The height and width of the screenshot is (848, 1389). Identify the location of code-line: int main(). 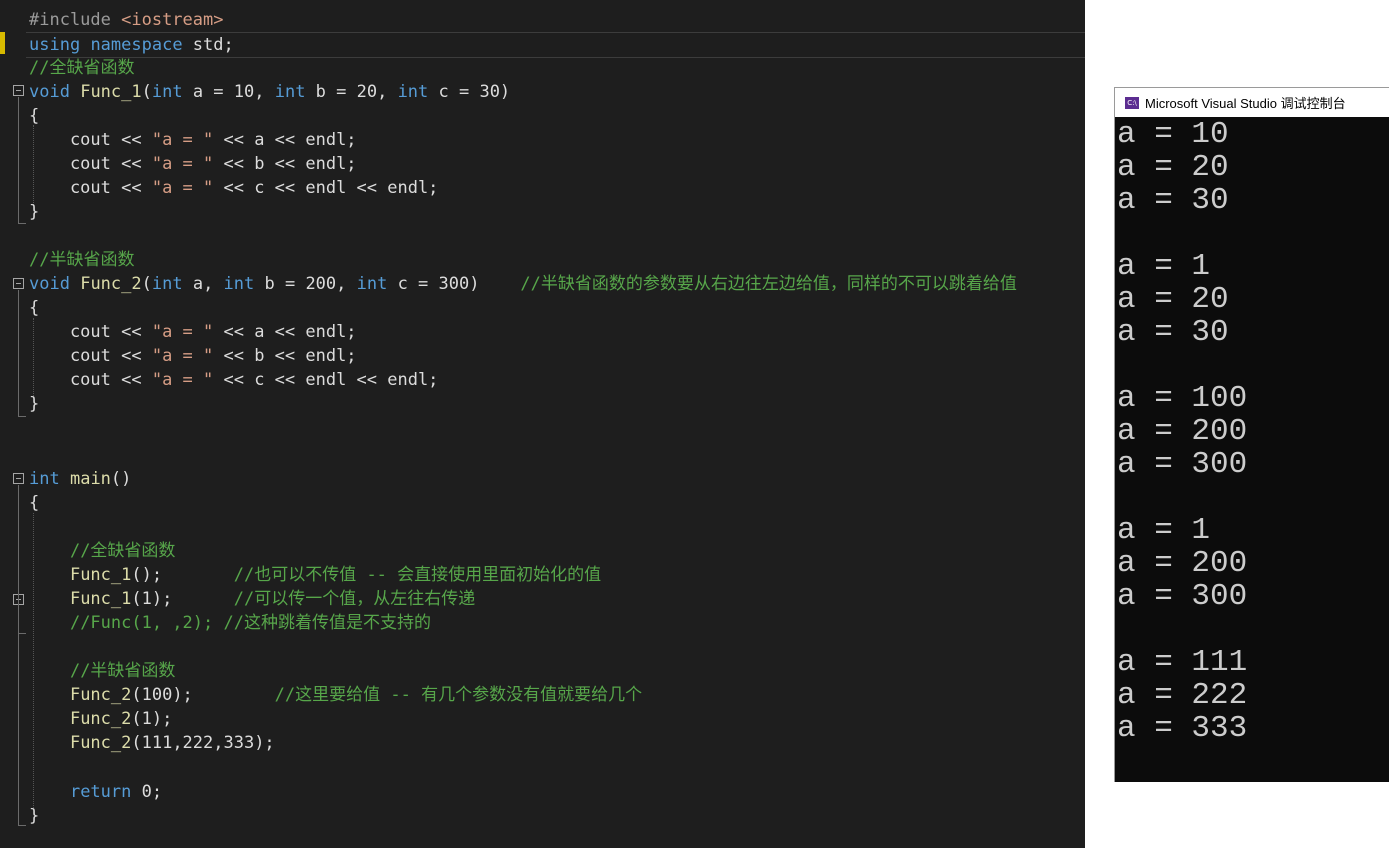
(80, 479).